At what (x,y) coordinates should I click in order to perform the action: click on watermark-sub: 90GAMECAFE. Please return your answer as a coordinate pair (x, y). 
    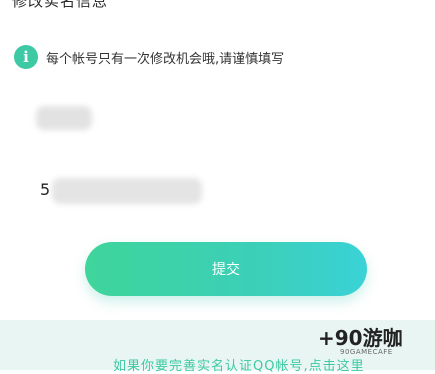
    Looking at the image, I should click on (366, 352).